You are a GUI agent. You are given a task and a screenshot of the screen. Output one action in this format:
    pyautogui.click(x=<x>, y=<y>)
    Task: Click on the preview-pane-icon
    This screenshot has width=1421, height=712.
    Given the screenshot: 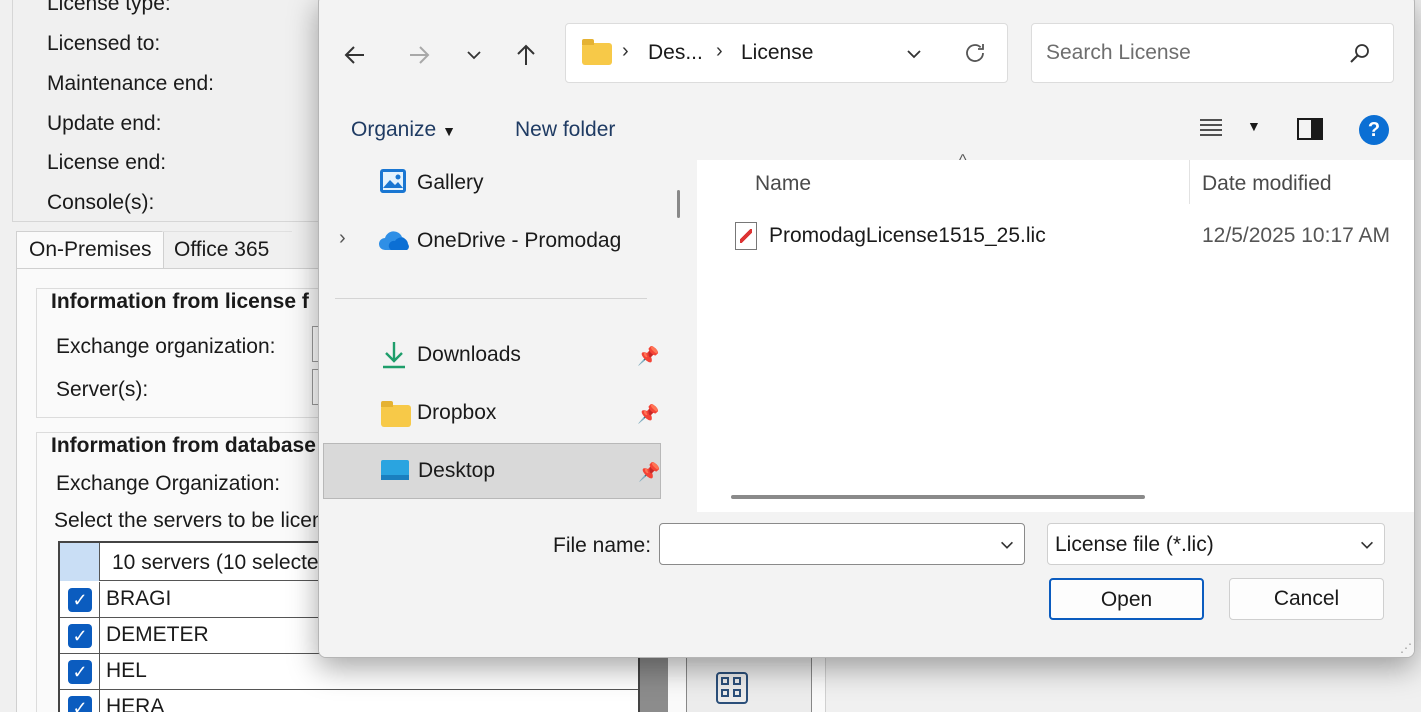 What is the action you would take?
    pyautogui.click(x=1310, y=129)
    